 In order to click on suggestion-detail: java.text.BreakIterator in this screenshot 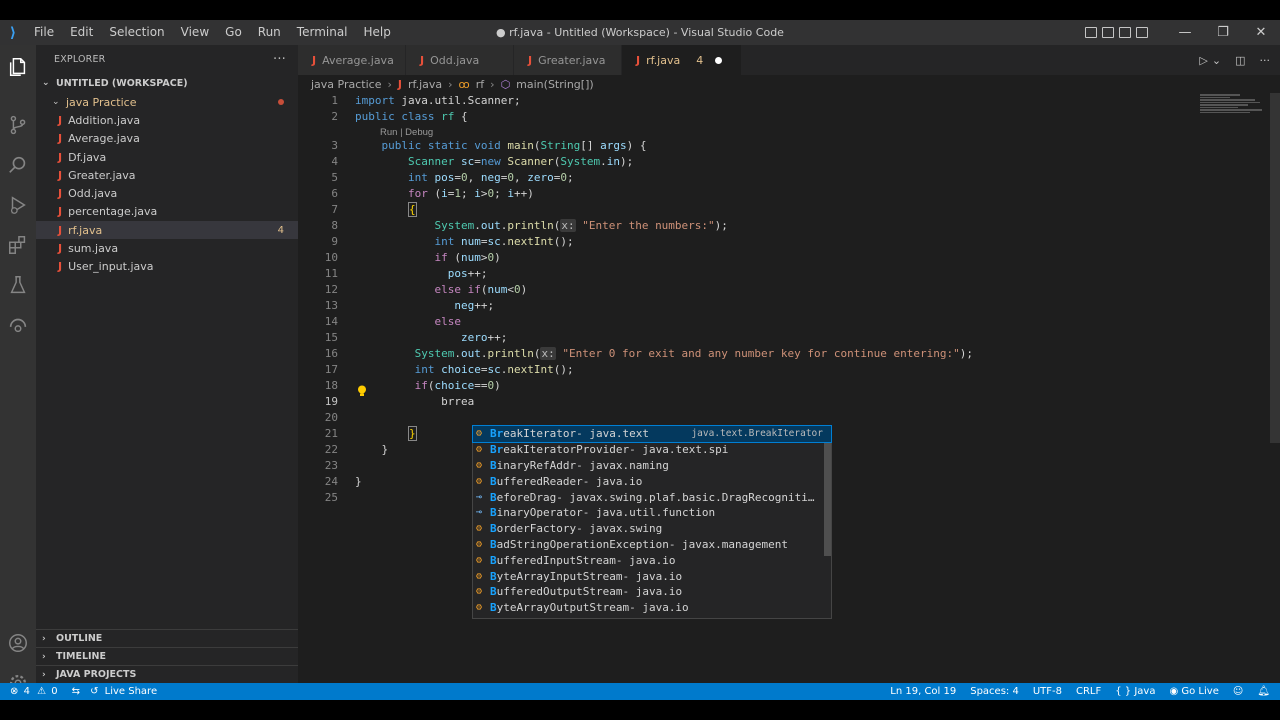, I will do `click(757, 434)`.